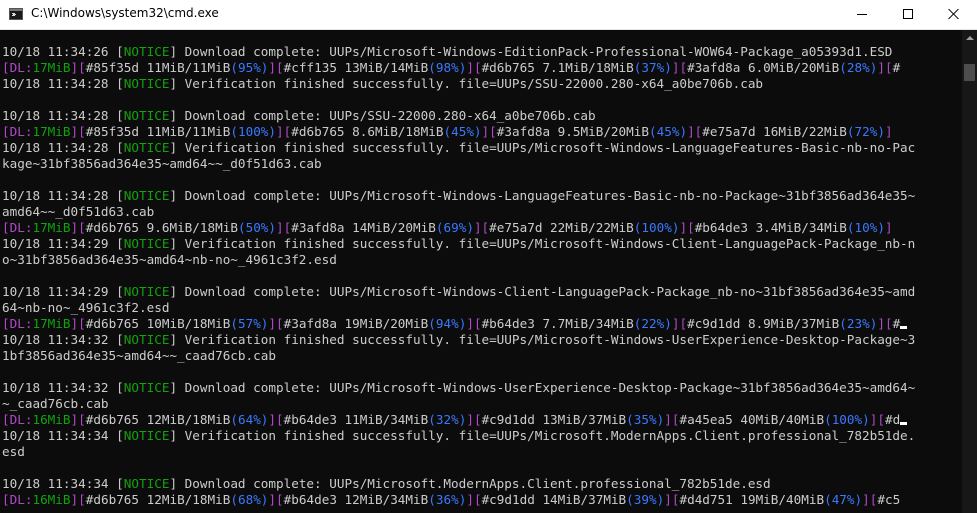  What do you see at coordinates (16, 14) in the screenshot?
I see `console-window-icon` at bounding box center [16, 14].